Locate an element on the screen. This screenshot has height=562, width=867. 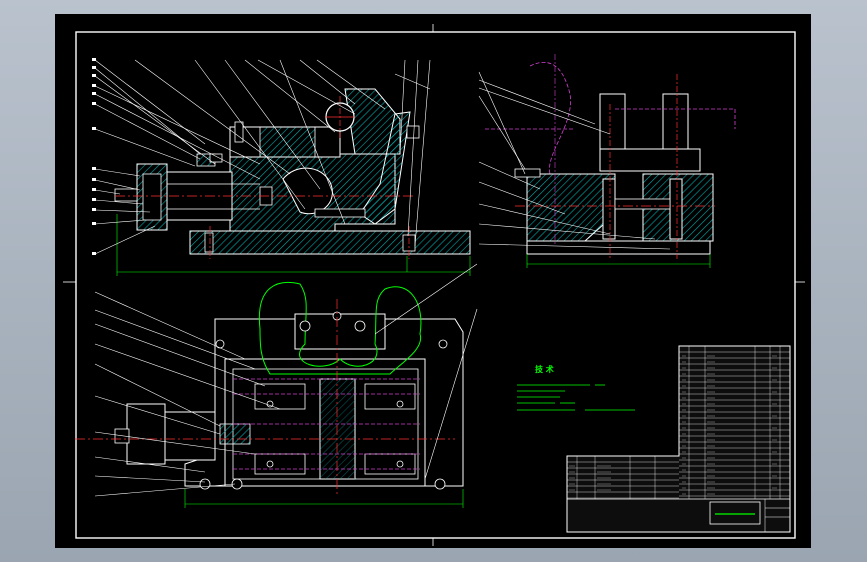
tech-requirements-title: 技 术 is located at coordinates (544, 369).